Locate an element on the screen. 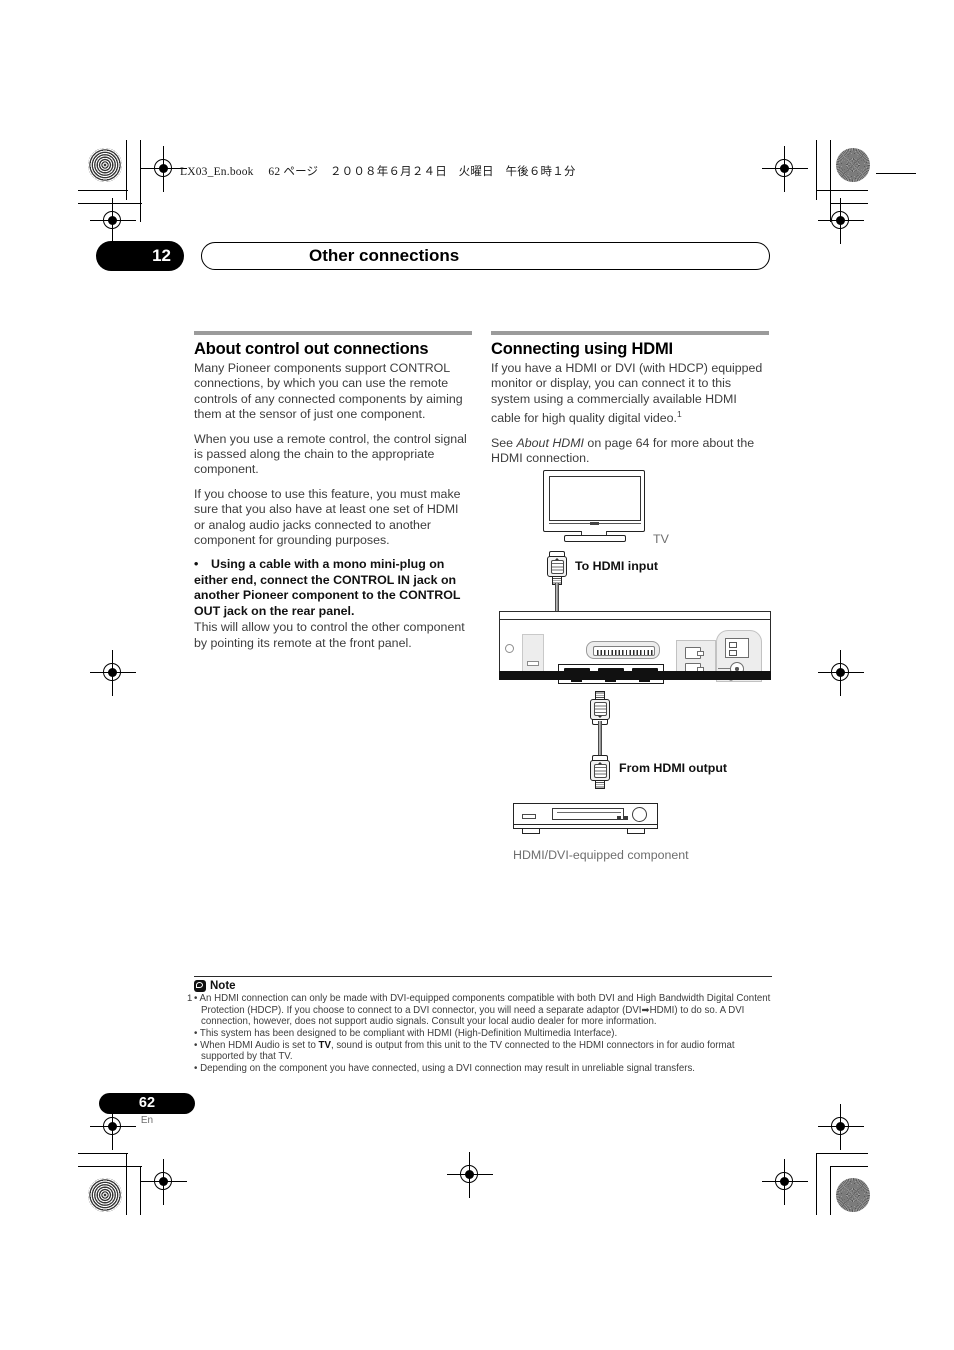 The image size is (954, 1350). component-deck-illustration is located at coordinates (585, 819).